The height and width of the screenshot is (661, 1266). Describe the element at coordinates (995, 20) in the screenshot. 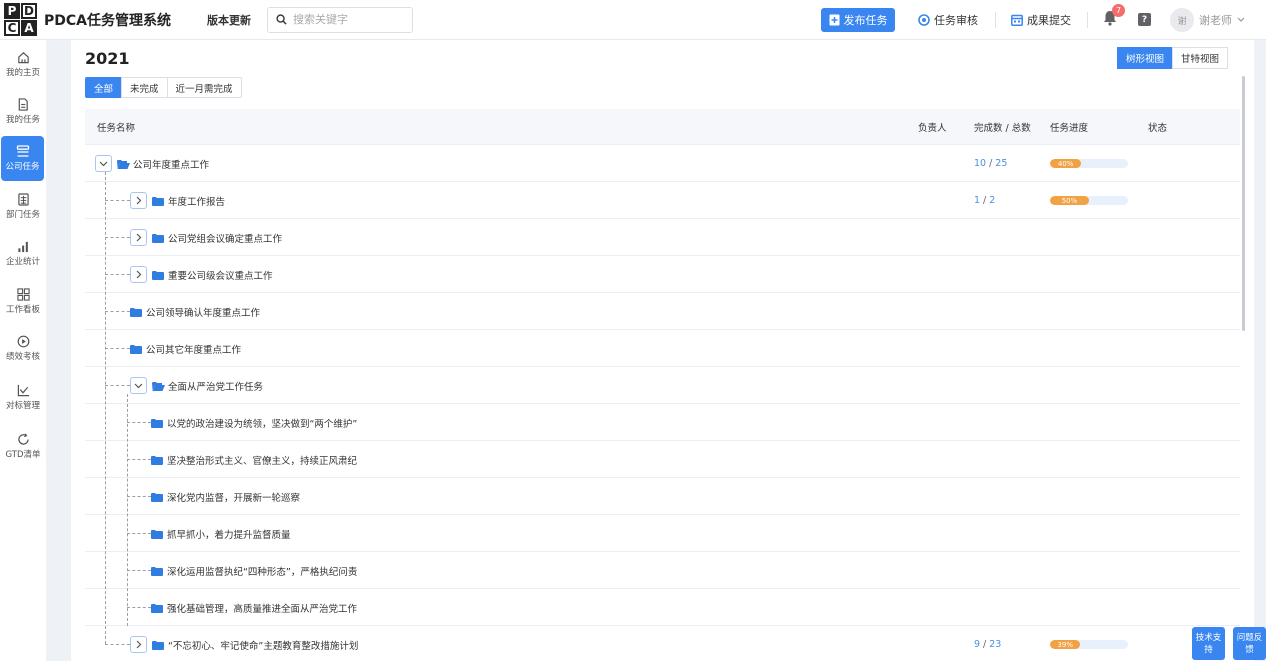

I see `divider` at that location.